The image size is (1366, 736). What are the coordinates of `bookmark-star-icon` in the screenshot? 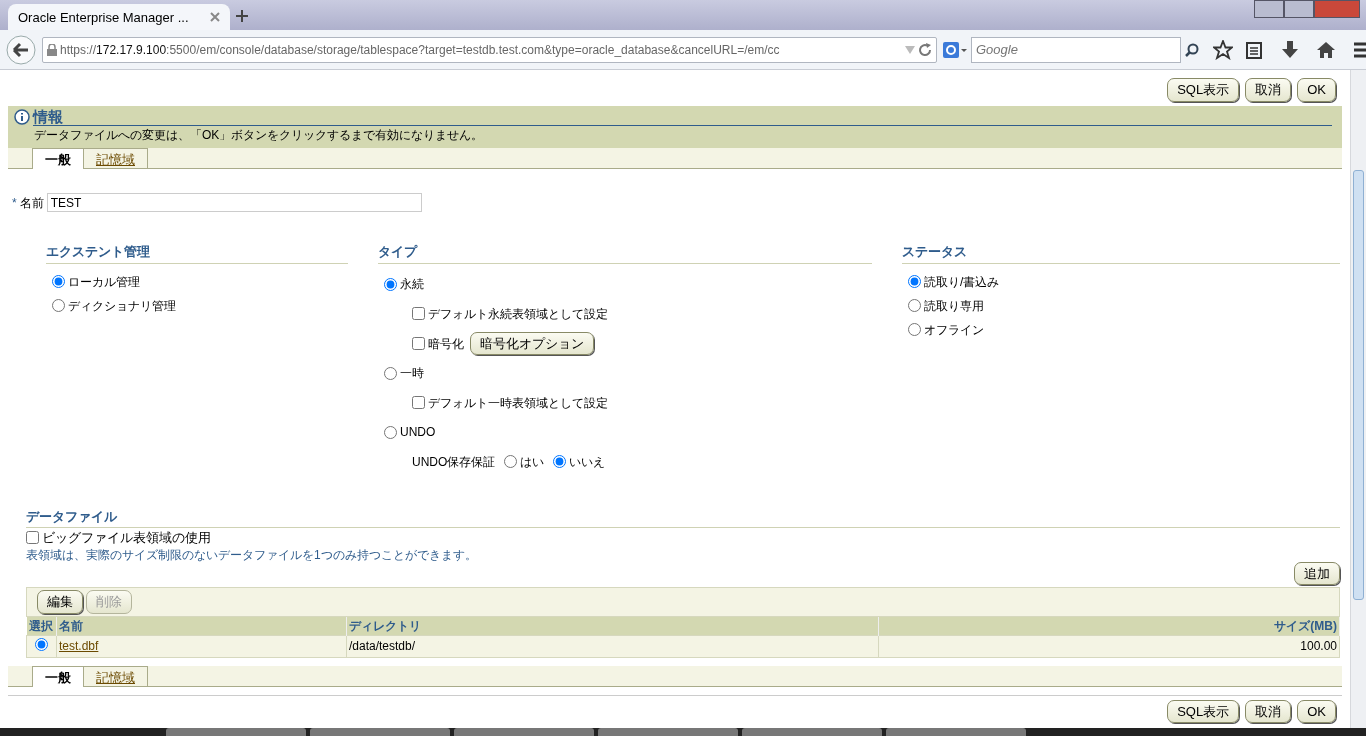 It's located at (1223, 49).